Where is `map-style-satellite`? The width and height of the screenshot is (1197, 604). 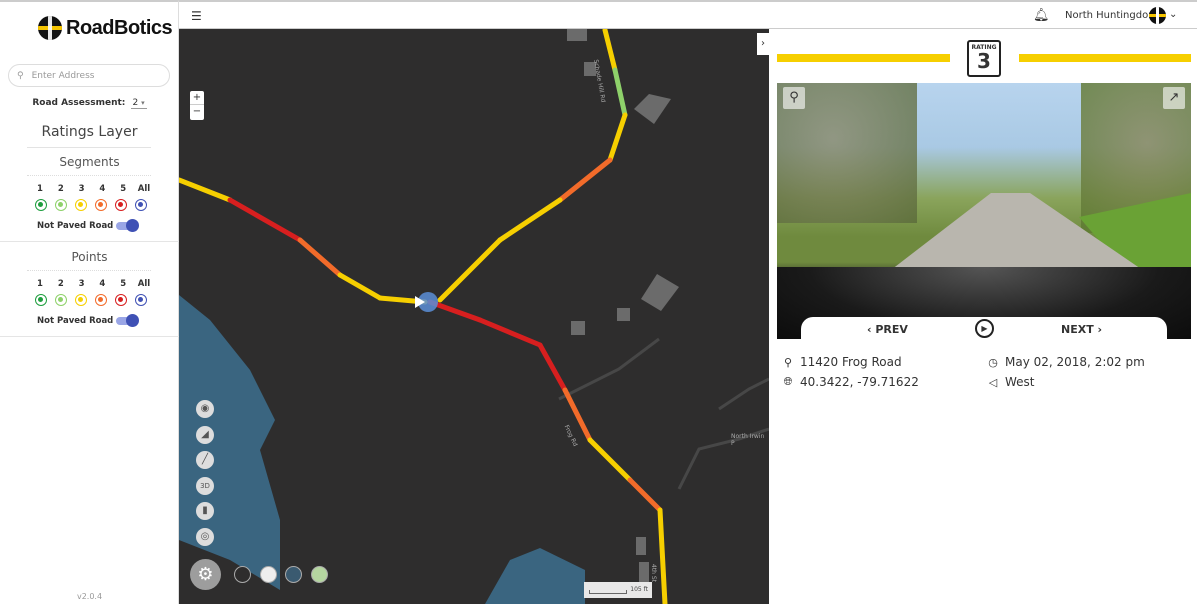
map-style-satellite is located at coordinates (293, 574).